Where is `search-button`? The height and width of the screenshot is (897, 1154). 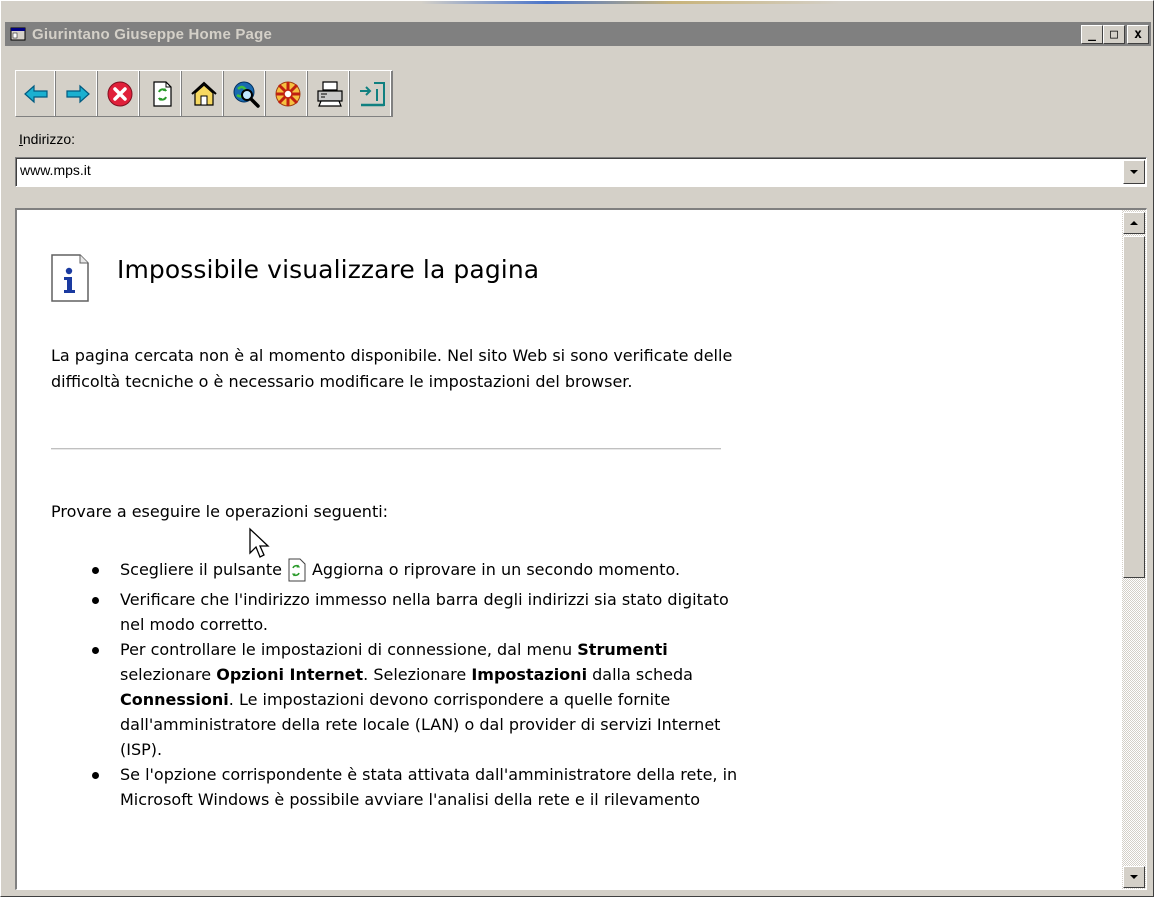 search-button is located at coordinates (246, 93).